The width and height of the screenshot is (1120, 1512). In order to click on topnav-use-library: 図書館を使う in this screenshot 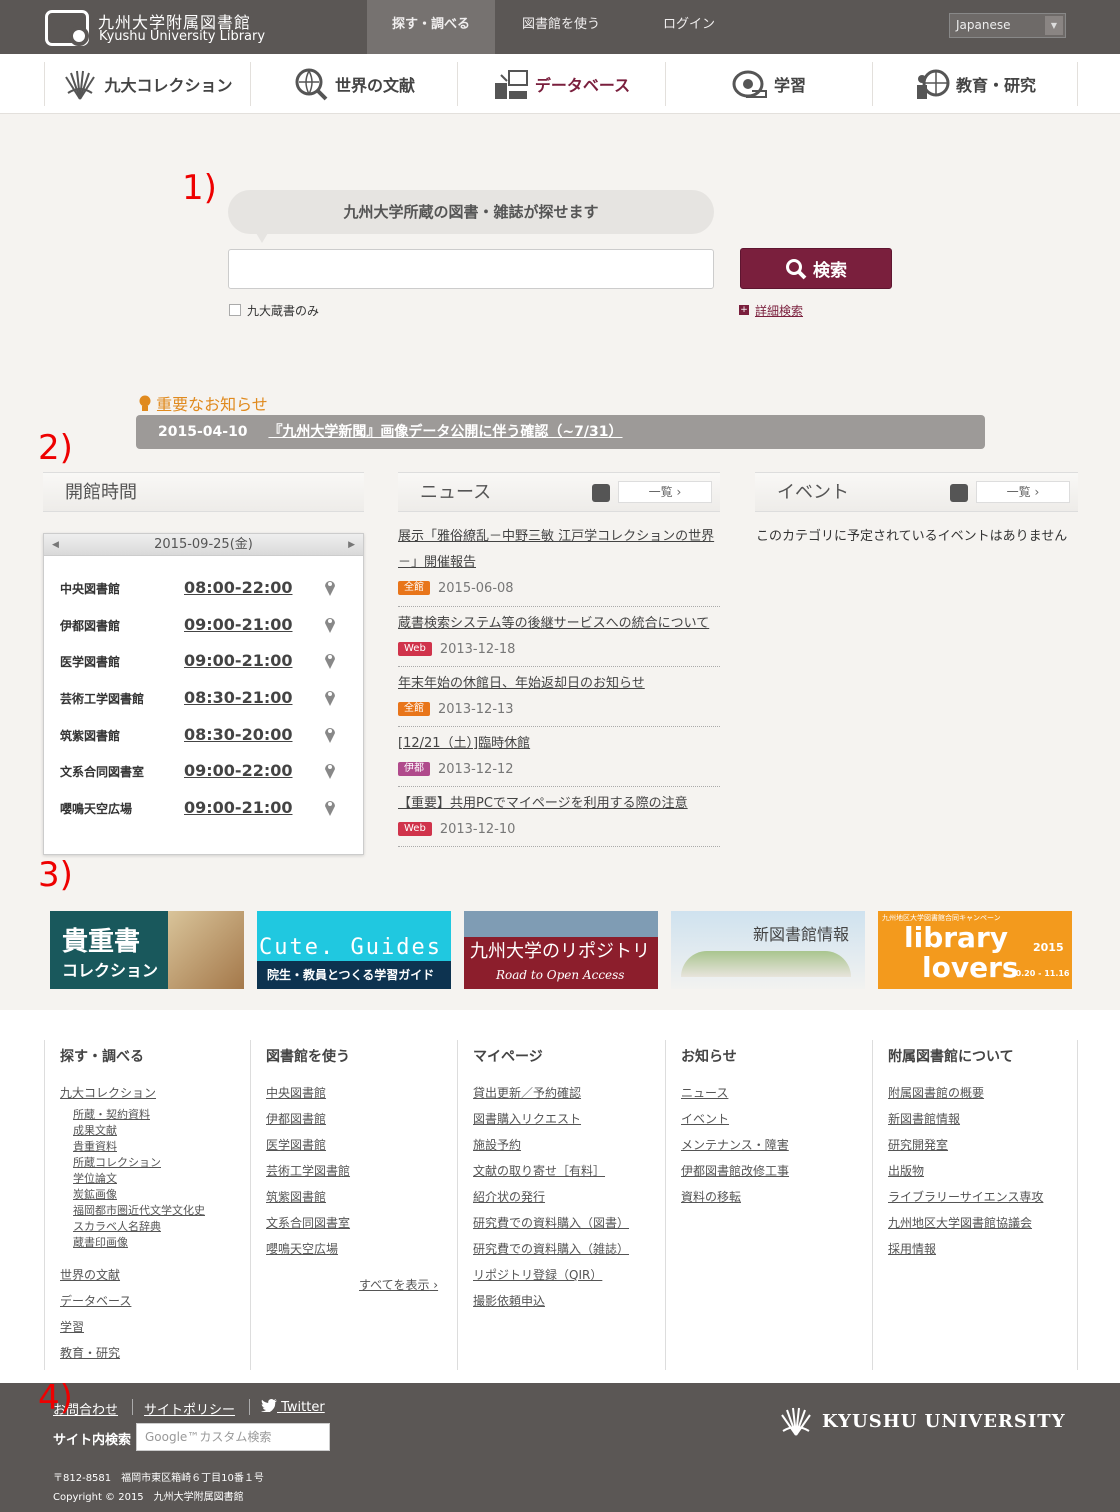, I will do `click(561, 27)`.